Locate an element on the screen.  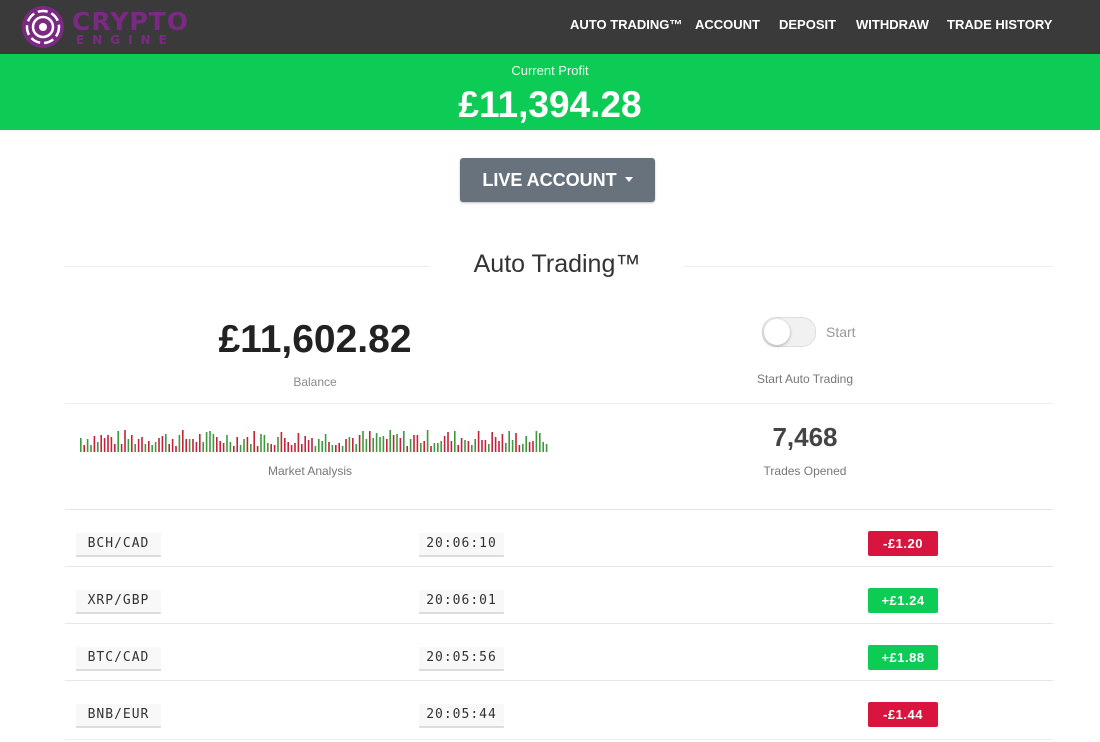
toggle-knob is located at coordinates (777, 332).